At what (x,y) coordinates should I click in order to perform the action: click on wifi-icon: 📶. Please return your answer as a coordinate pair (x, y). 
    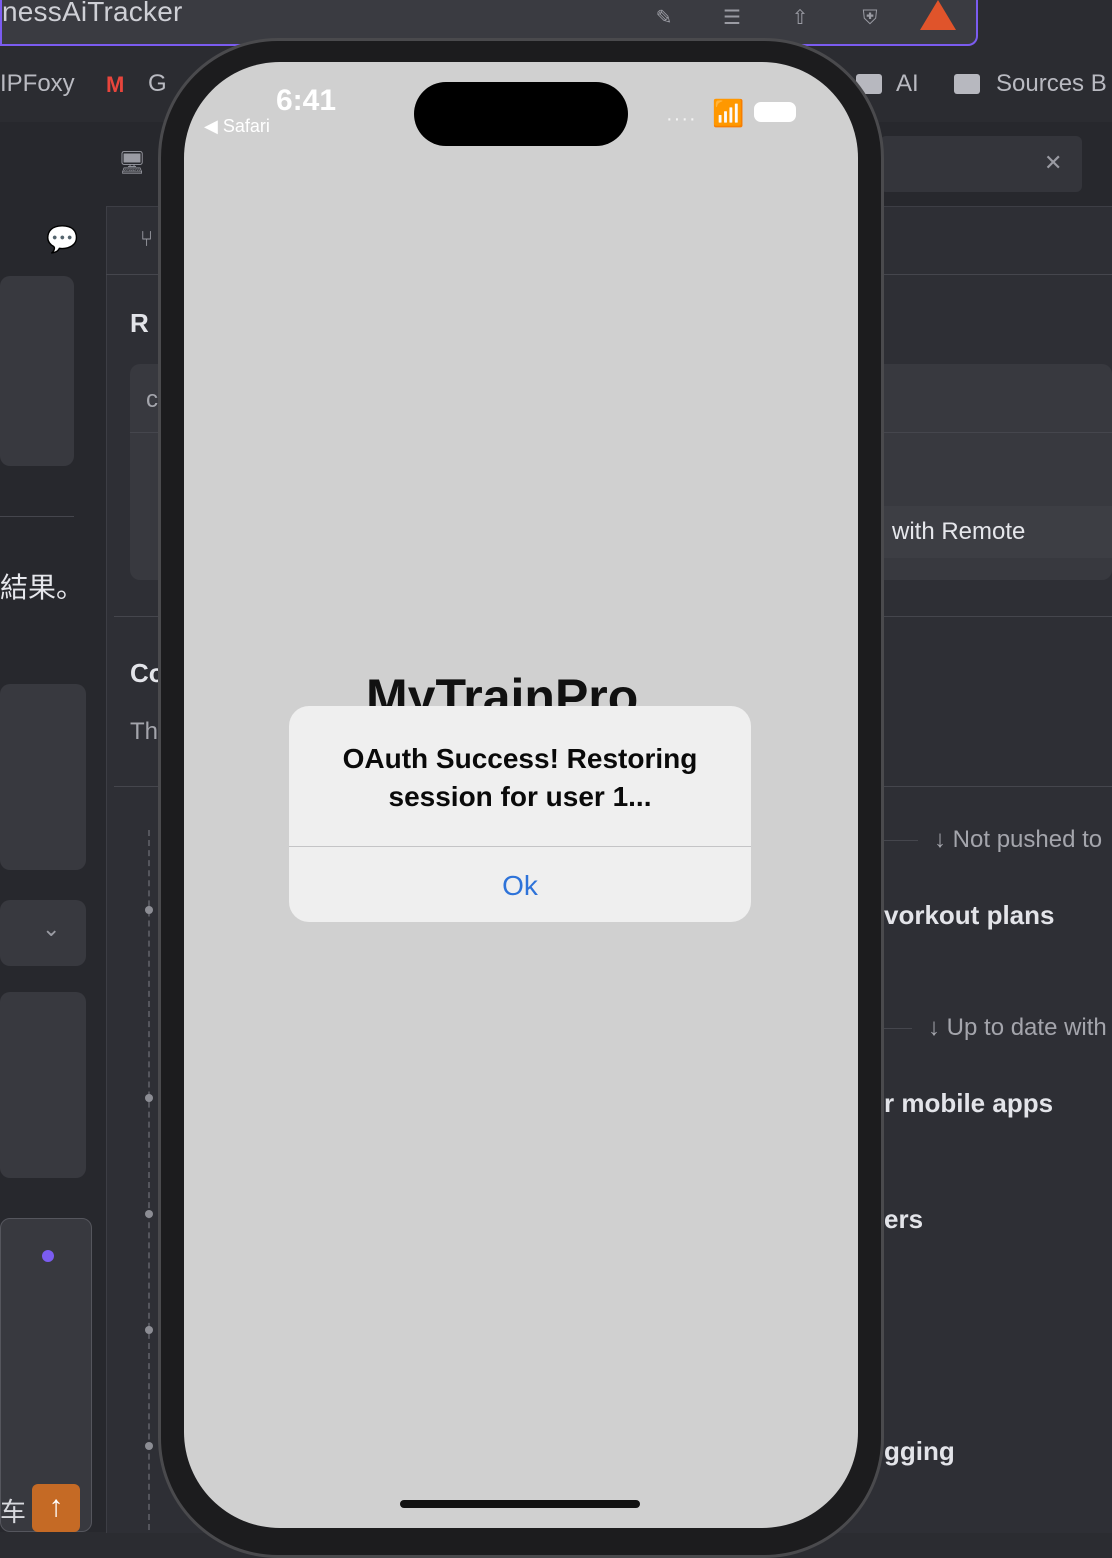
    Looking at the image, I should click on (728, 113).